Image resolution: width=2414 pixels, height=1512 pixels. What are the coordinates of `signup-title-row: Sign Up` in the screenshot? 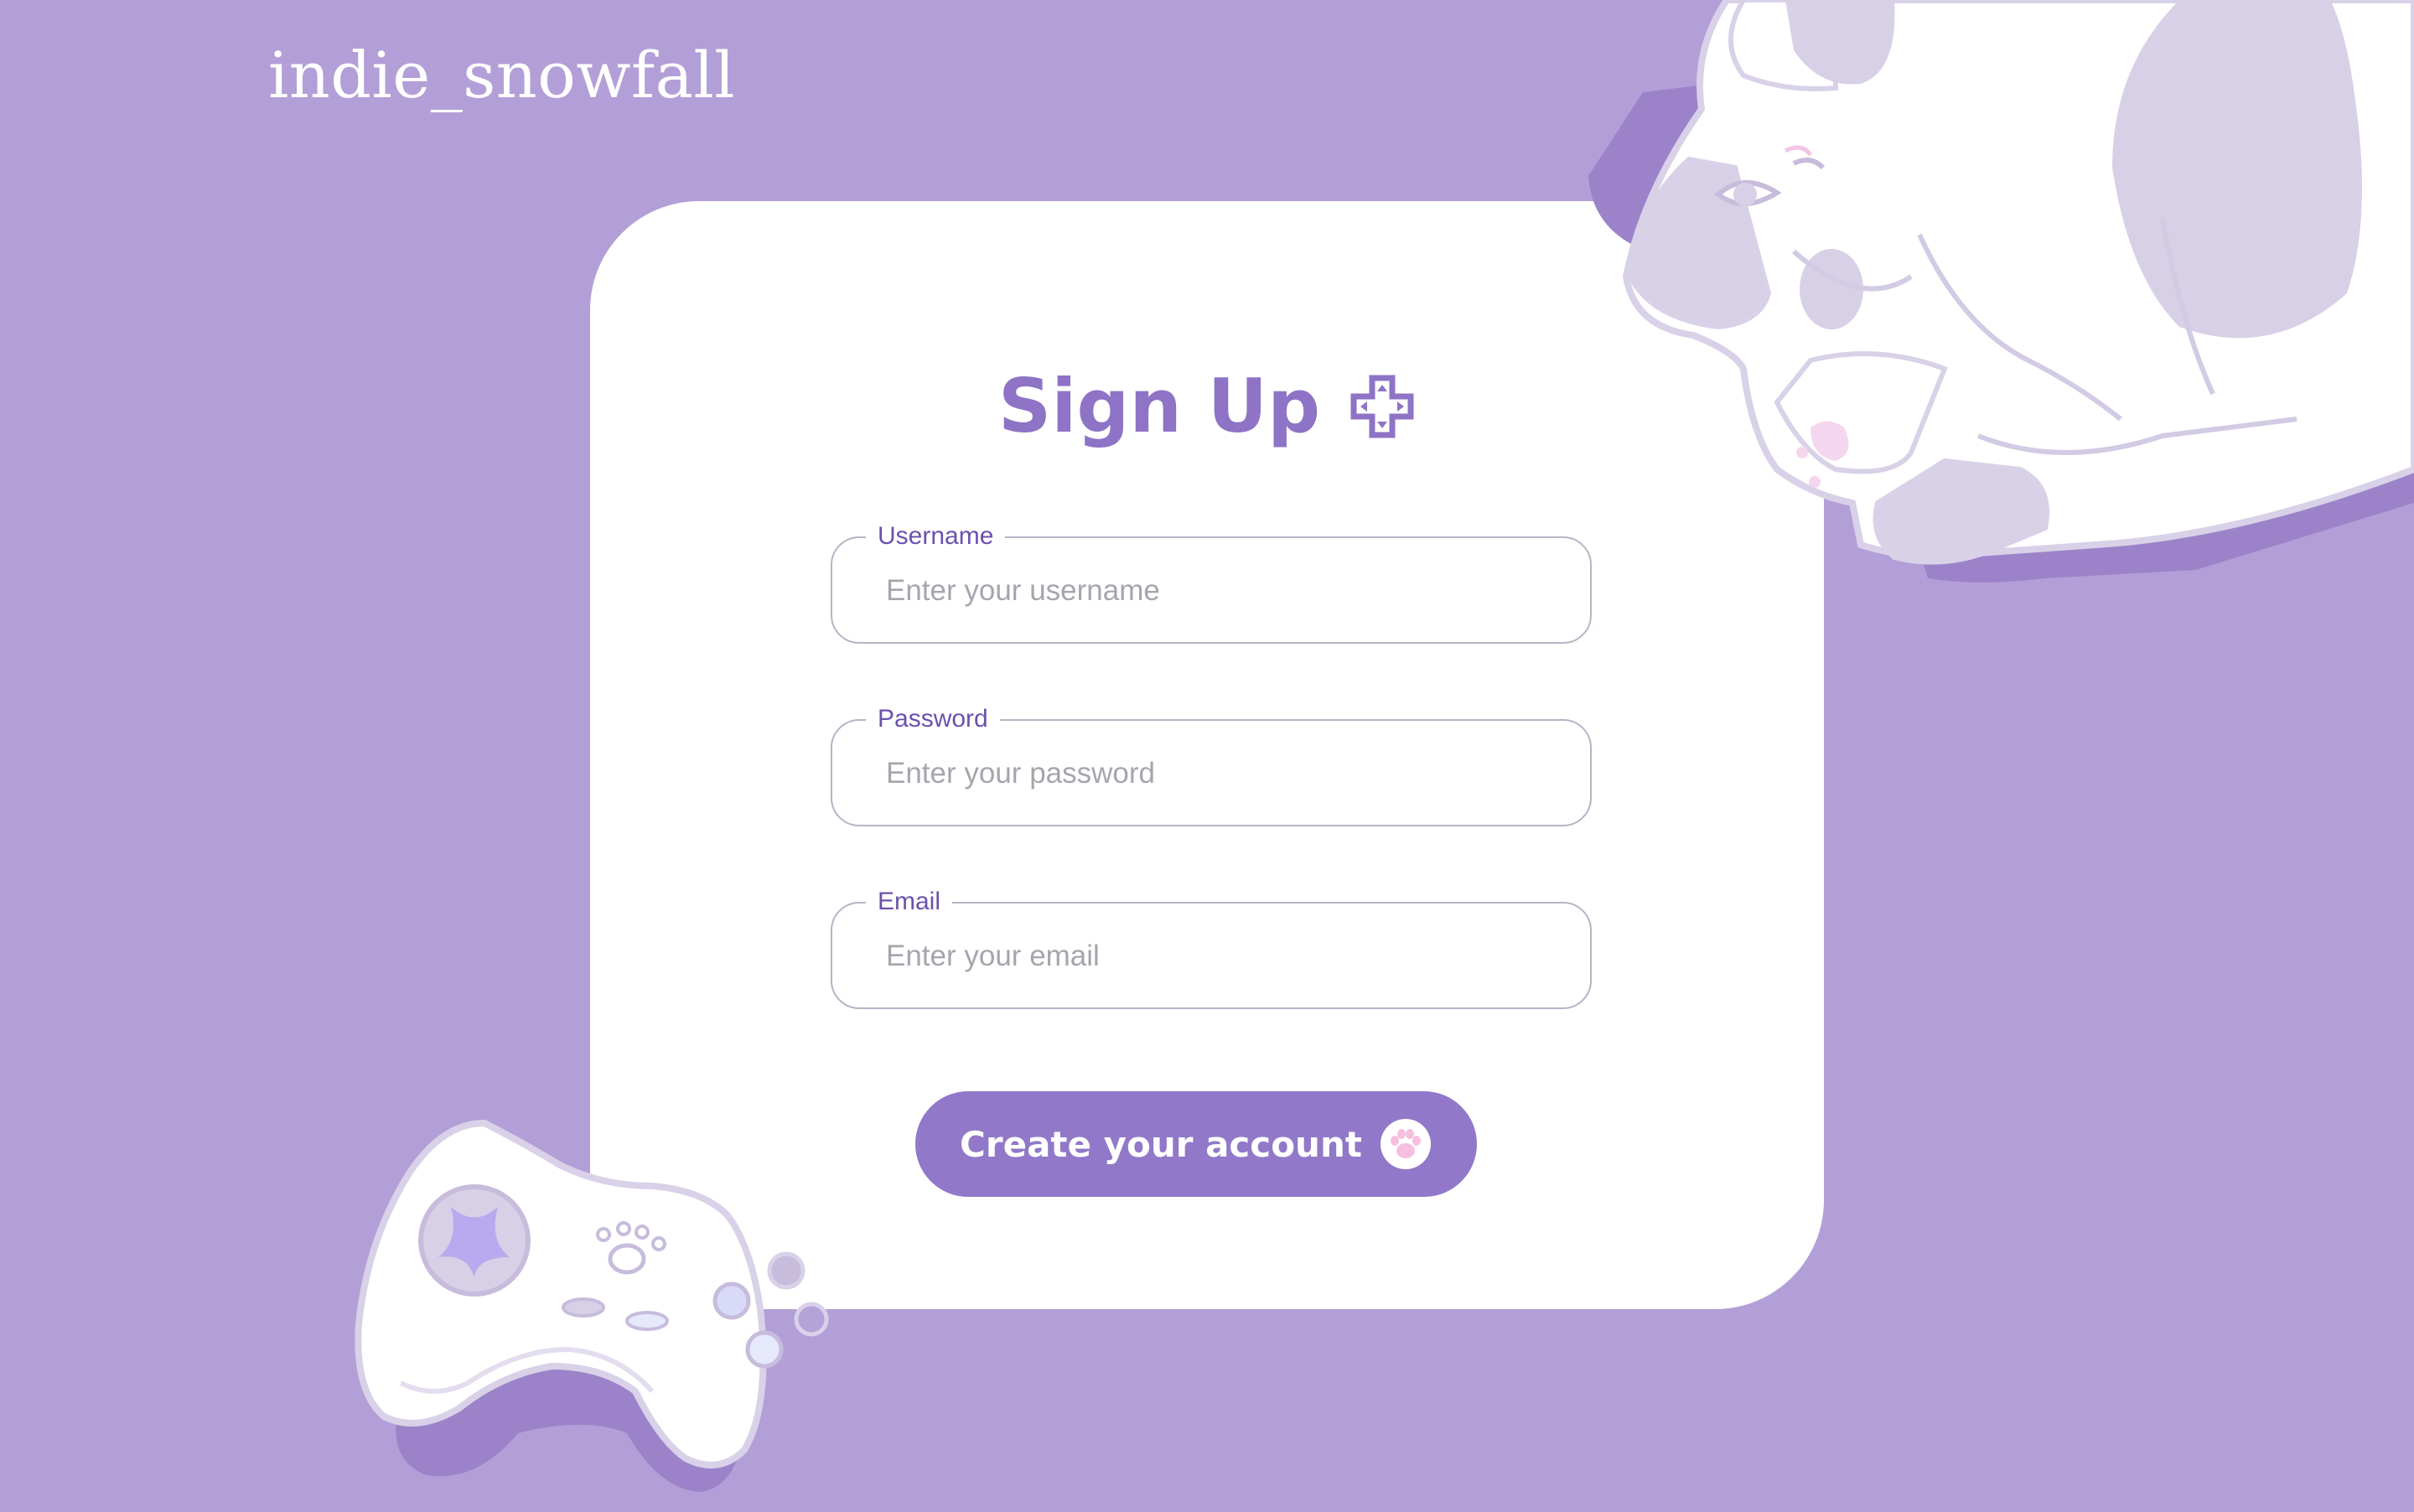 It's located at (1207, 406).